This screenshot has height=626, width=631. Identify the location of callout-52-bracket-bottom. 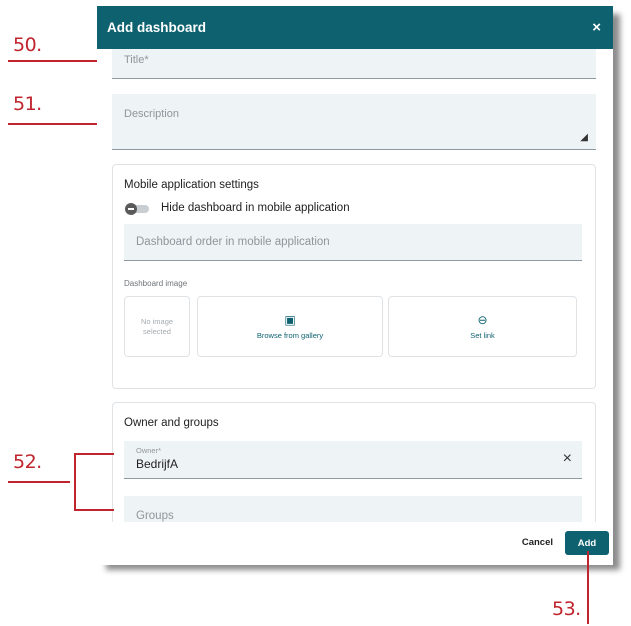
(94, 510).